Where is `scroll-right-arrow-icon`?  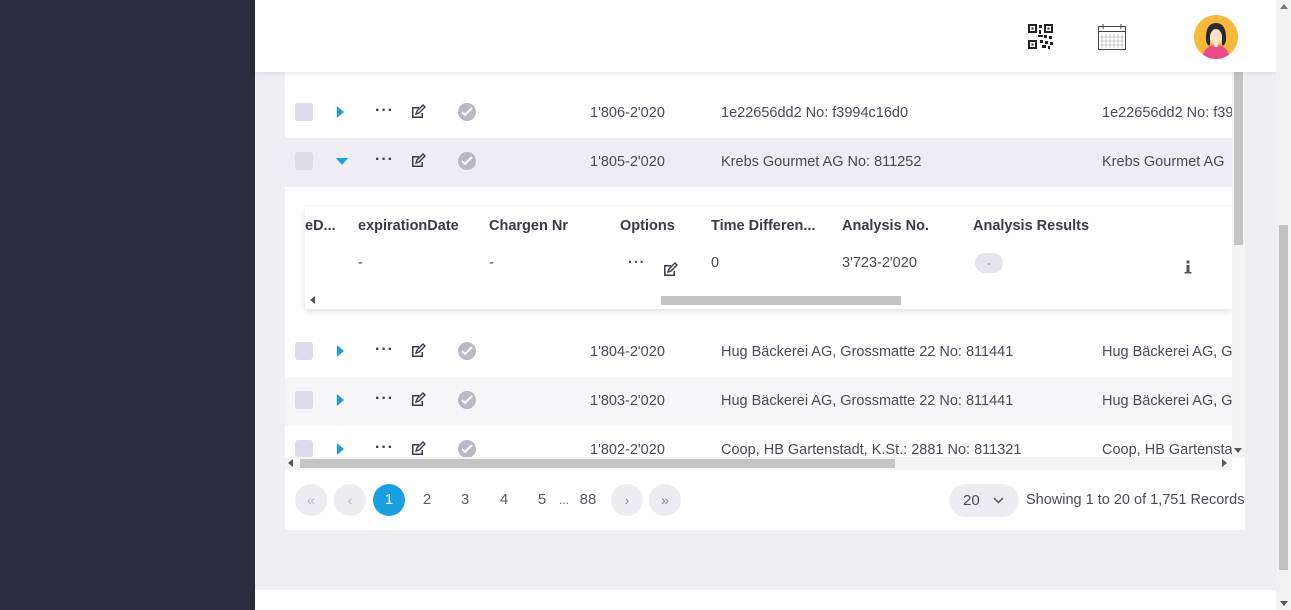
scroll-right-arrow-icon is located at coordinates (1224, 463).